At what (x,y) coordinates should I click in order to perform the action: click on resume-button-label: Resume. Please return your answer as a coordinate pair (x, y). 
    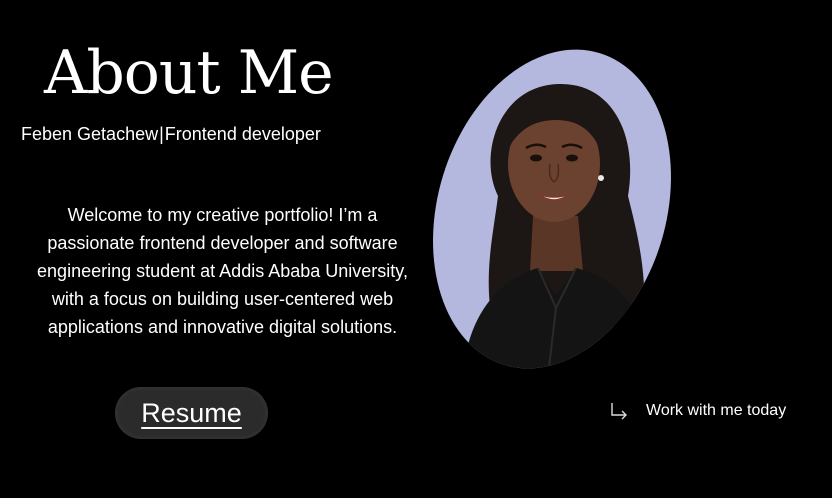
    Looking at the image, I should click on (191, 413).